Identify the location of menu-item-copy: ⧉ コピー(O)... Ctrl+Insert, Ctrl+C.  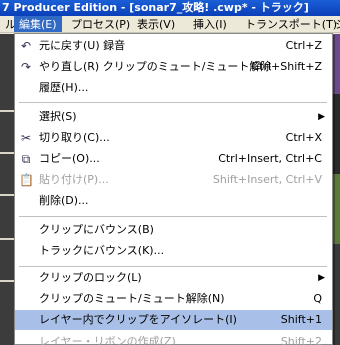
(173, 159).